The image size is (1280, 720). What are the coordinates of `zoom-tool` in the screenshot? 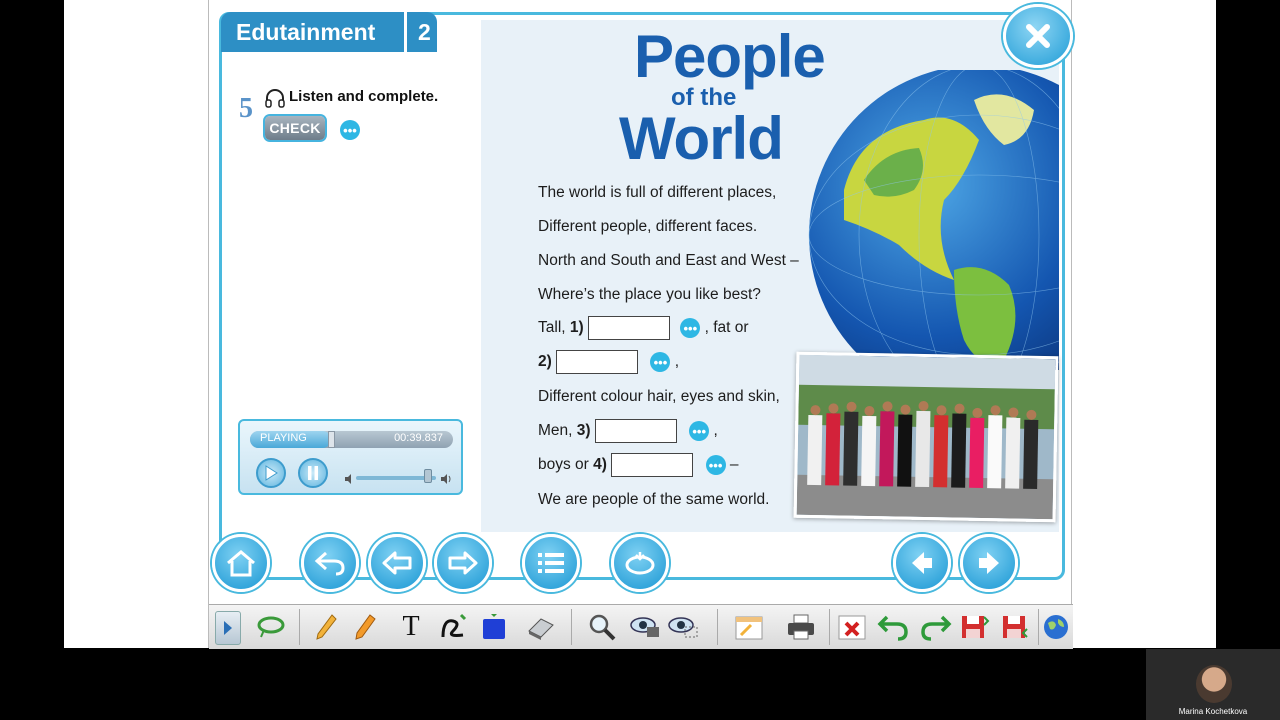 It's located at (602, 627).